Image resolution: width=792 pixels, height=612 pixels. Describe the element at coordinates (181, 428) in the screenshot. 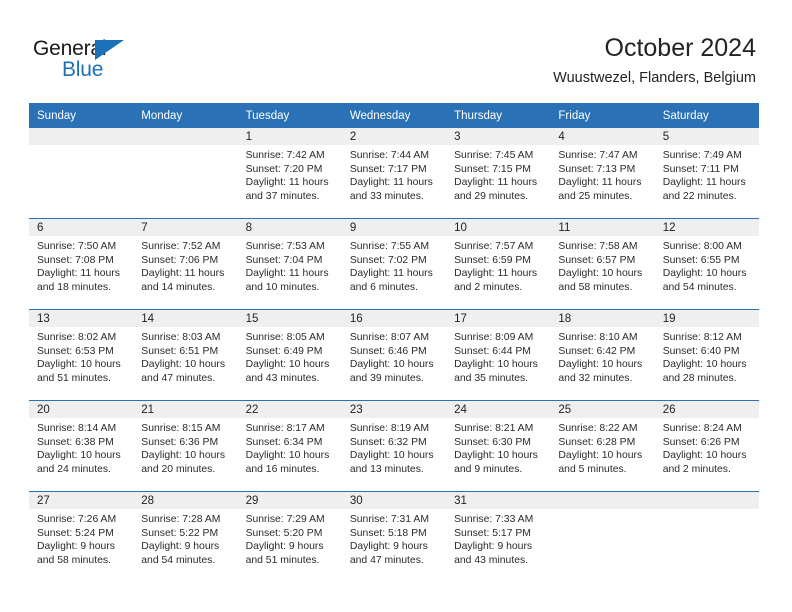

I see `day-info-line: Sunrise: 8:15 AM` at that location.